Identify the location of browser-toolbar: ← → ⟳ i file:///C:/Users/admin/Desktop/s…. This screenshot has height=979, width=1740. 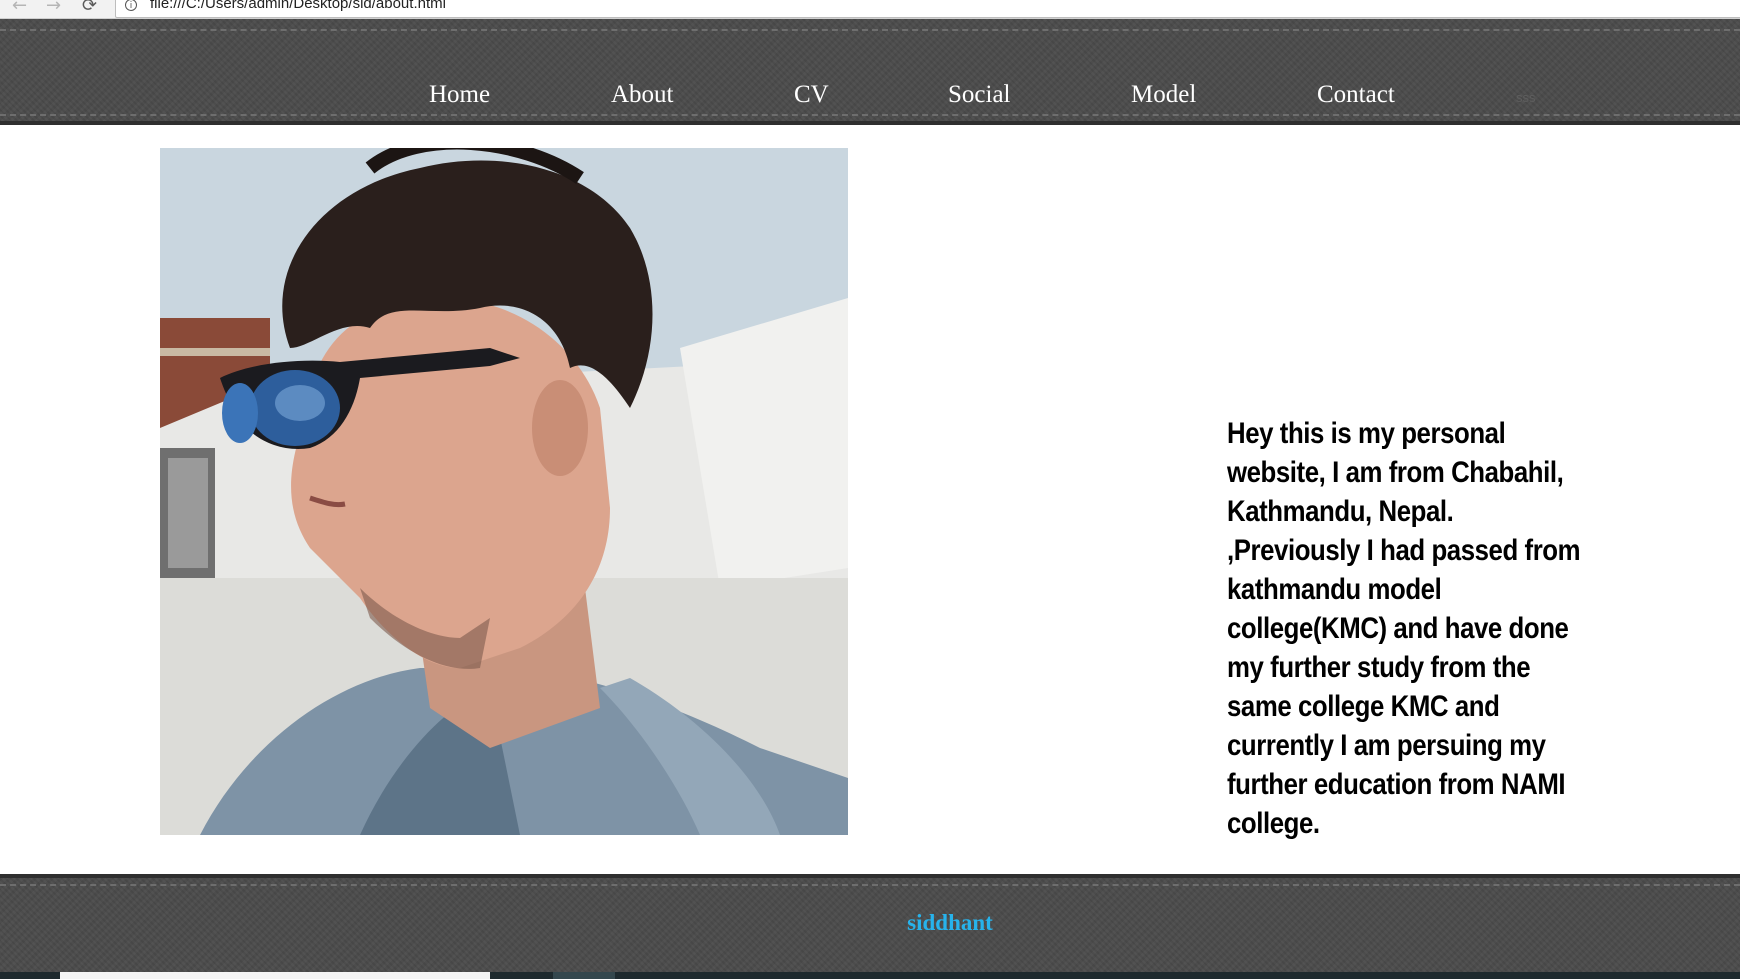
(870, 9).